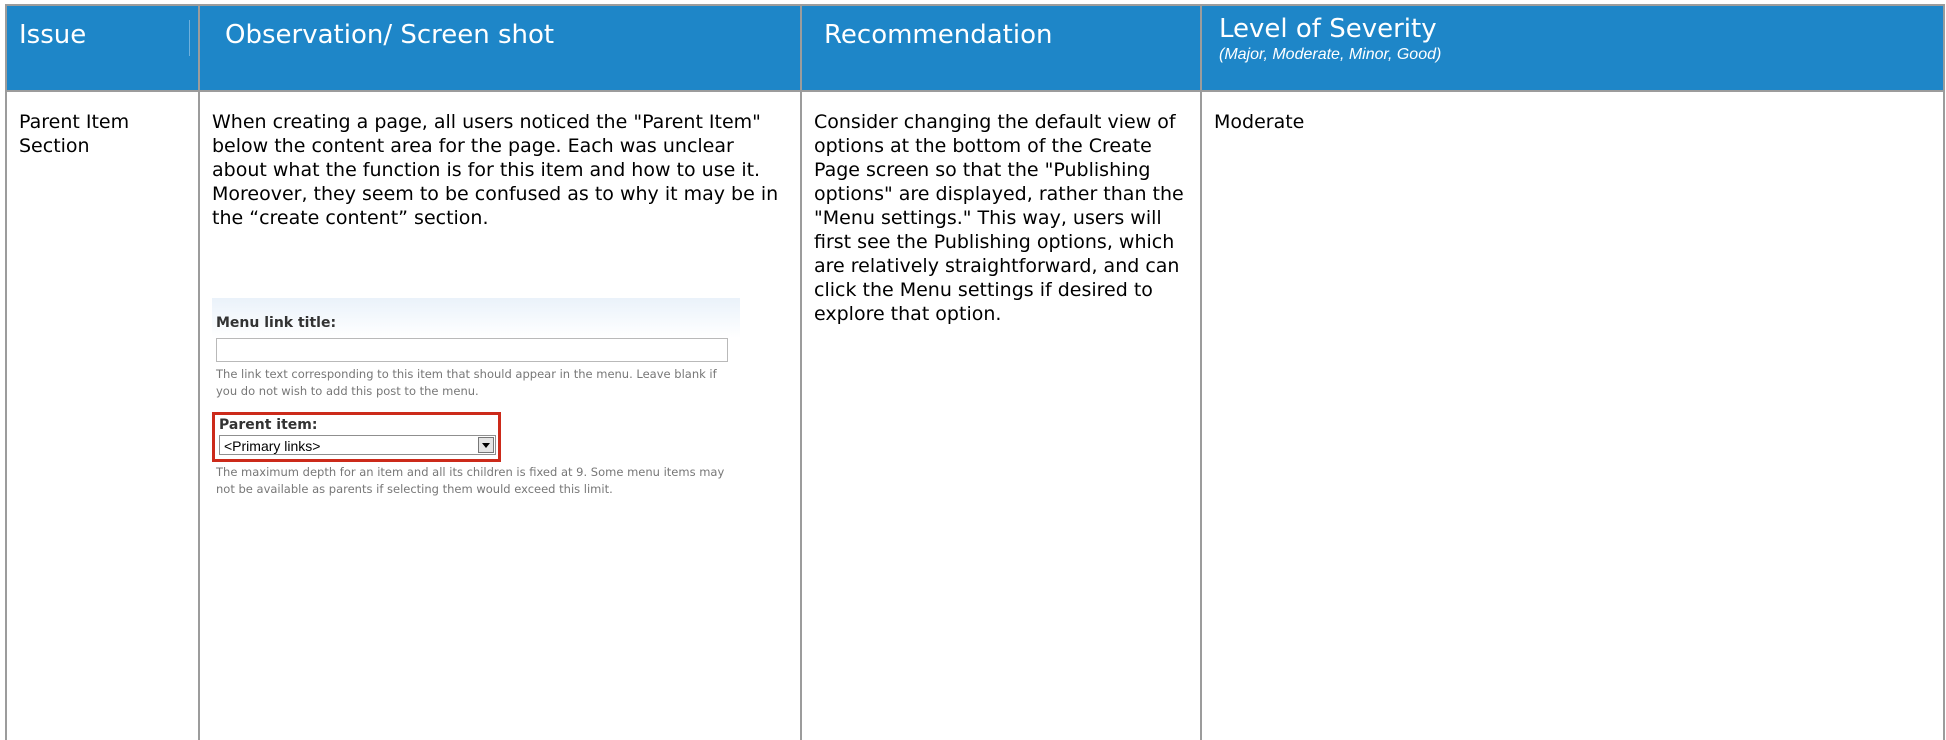  I want to click on menu-link-title-input, so click(472, 350).